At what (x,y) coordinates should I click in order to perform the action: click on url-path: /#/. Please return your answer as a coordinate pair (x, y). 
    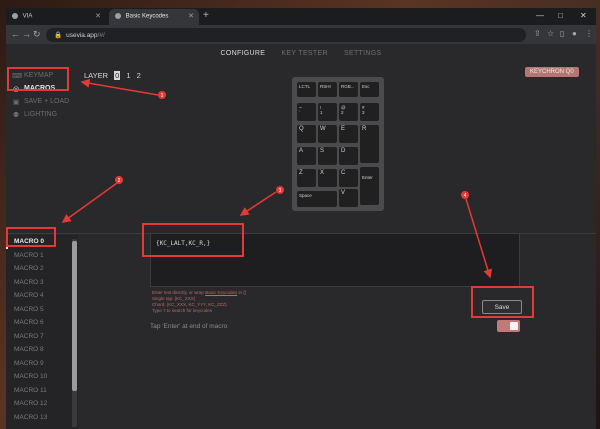
    Looking at the image, I should click on (101, 35).